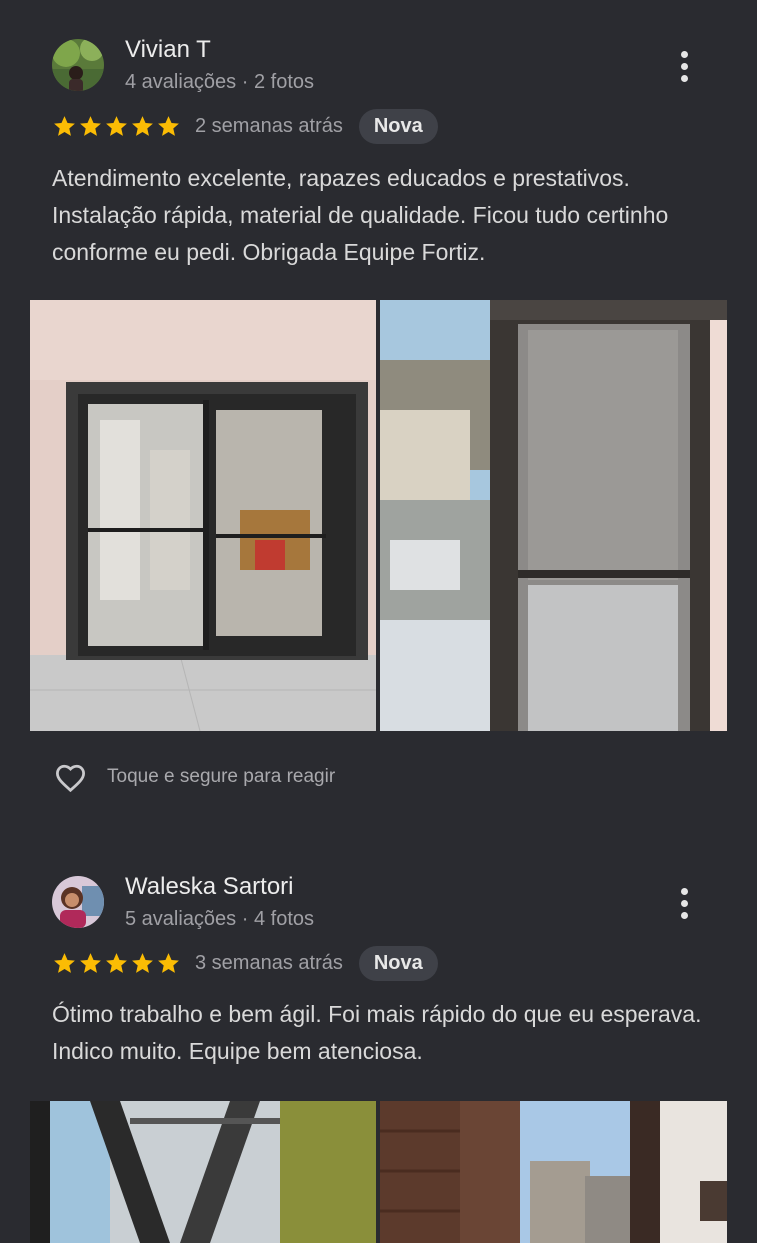  What do you see at coordinates (219, 82) in the screenshot?
I see `author-meta: 4 avaliações · 2 fotos` at bounding box center [219, 82].